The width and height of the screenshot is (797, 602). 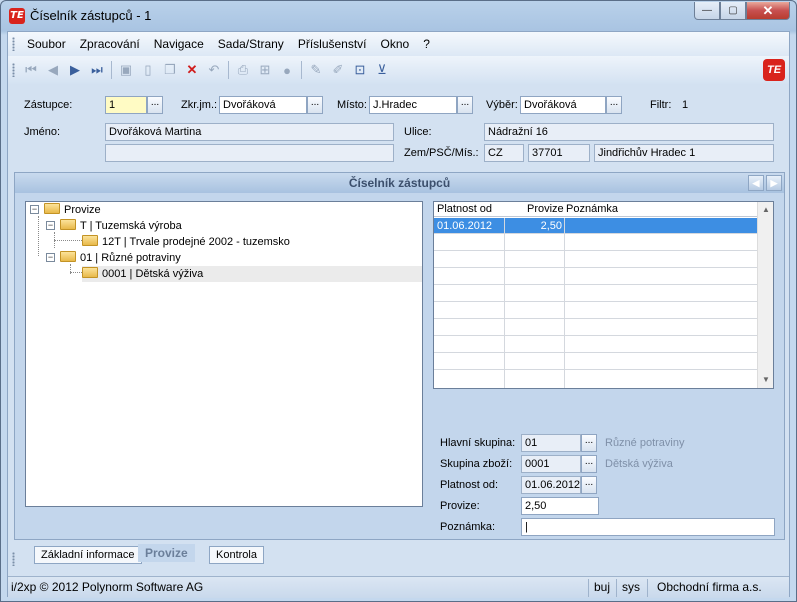 I want to click on tree-line, so click(x=76, y=272).